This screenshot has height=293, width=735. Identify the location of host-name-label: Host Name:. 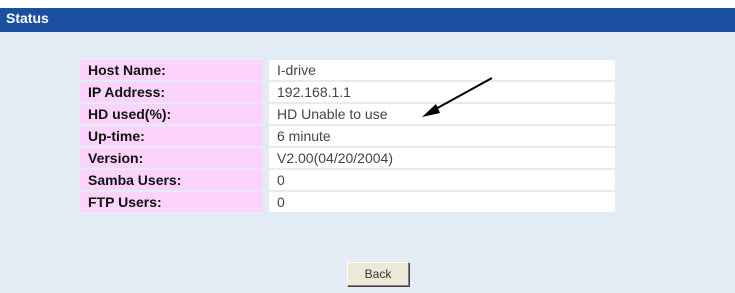
(171, 70).